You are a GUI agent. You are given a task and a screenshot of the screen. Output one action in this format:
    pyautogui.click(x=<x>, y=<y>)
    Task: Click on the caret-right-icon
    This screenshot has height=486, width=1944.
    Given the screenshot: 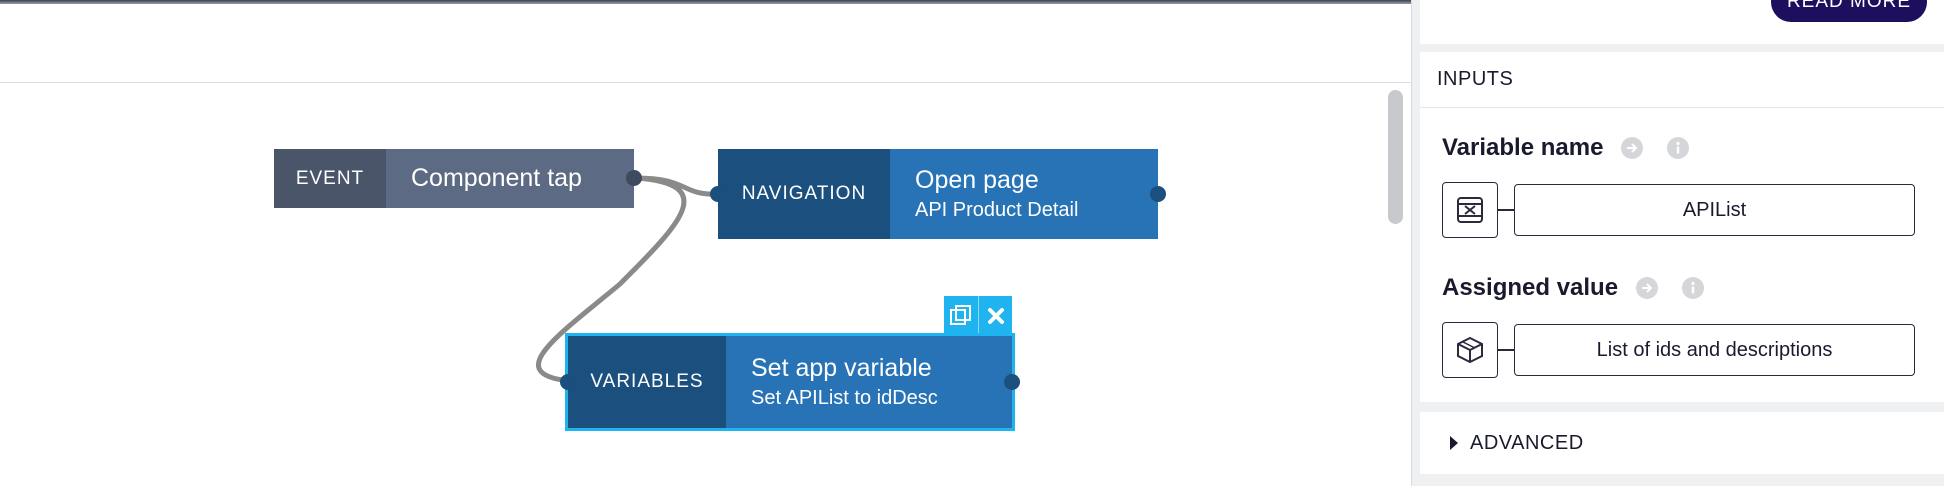 What is the action you would take?
    pyautogui.click(x=1454, y=443)
    